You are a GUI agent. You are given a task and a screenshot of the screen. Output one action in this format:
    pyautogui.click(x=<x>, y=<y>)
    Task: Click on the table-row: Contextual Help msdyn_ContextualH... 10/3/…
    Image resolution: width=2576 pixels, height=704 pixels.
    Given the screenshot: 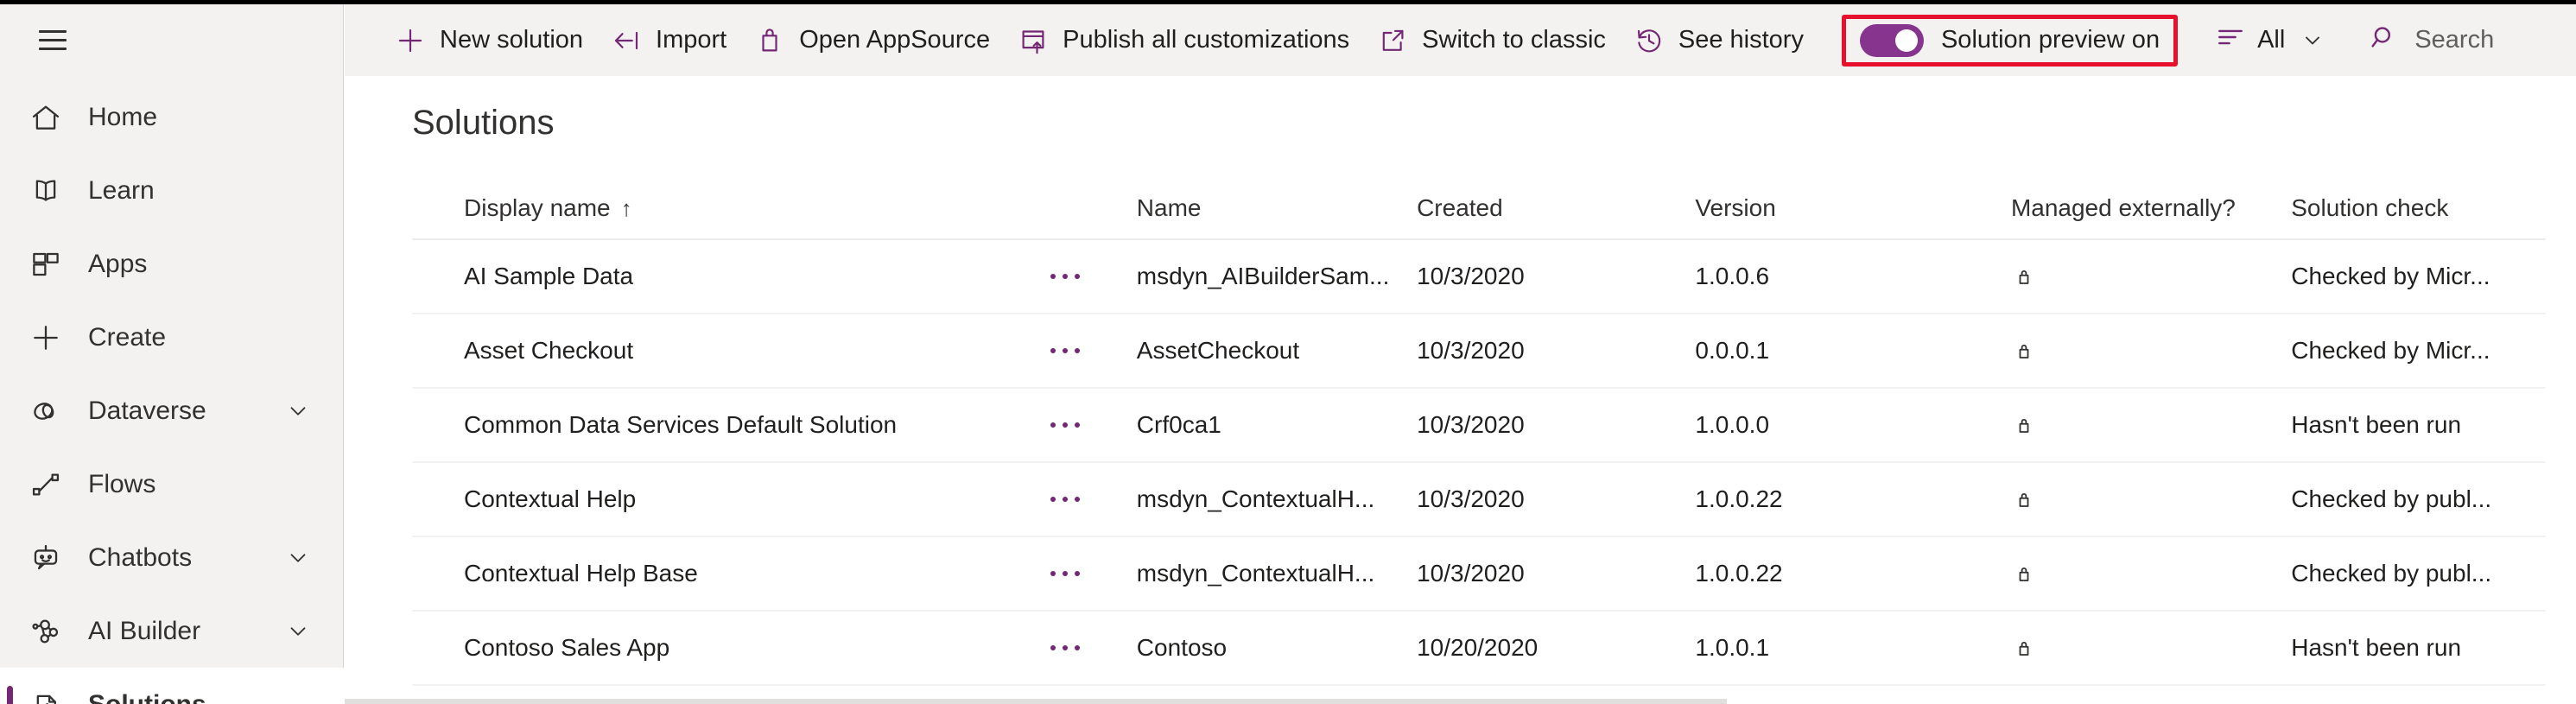 What is the action you would take?
    pyautogui.click(x=1479, y=500)
    